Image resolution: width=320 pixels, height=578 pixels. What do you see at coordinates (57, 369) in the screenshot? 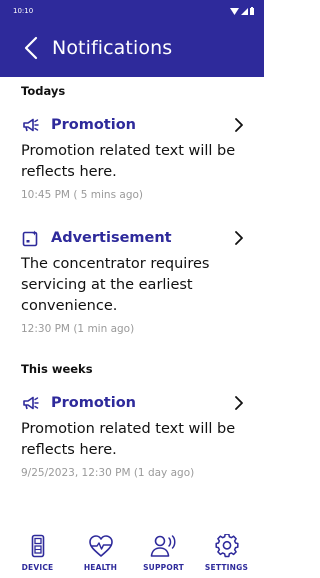
I see `section-label-this-weeks: This weeks` at bounding box center [57, 369].